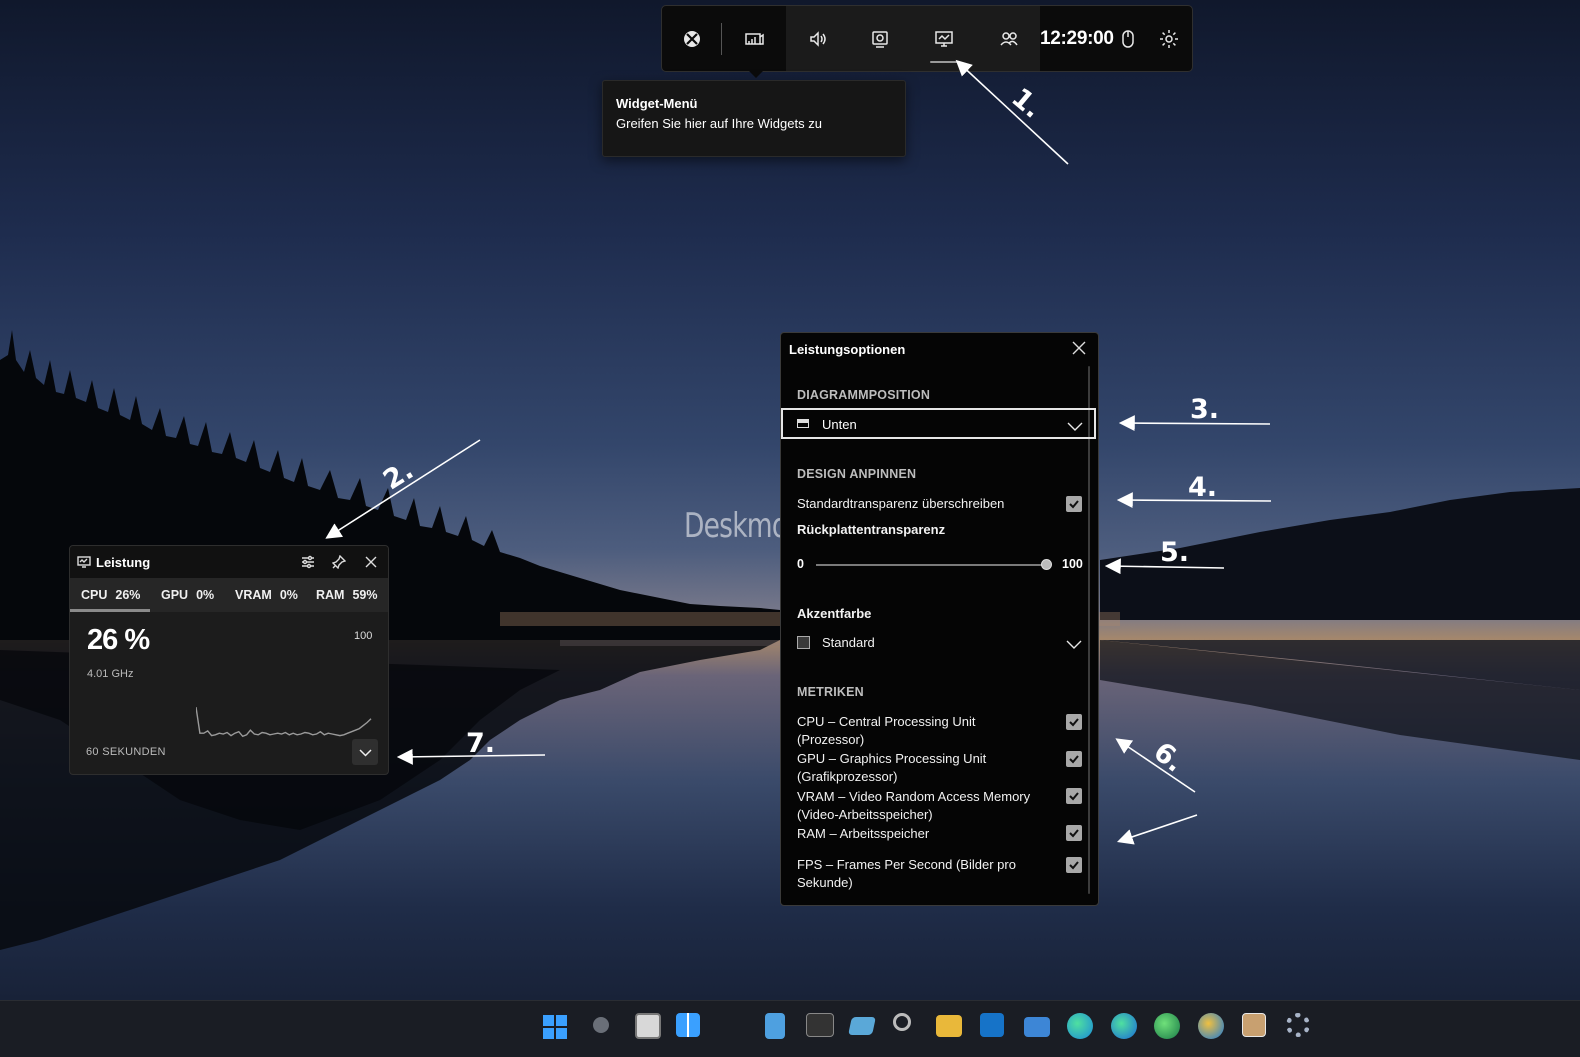 Image resolution: width=1580 pixels, height=1057 pixels. What do you see at coordinates (648, 1026) in the screenshot?
I see `task-view-icon` at bounding box center [648, 1026].